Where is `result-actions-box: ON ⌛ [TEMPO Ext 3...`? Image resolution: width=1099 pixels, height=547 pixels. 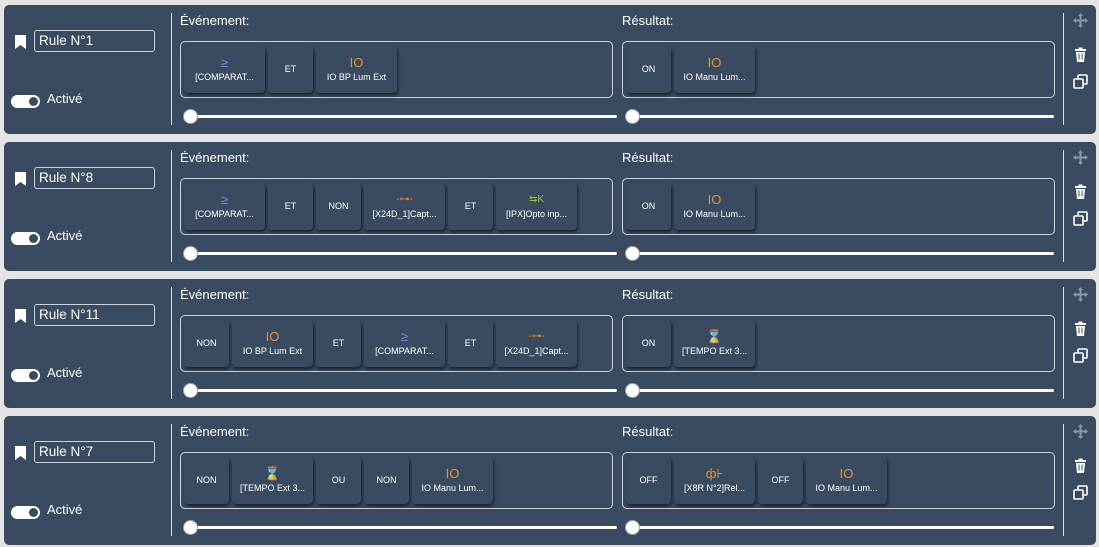
result-actions-box: ON ⌛ [TEMPO Ext 3... is located at coordinates (838, 343).